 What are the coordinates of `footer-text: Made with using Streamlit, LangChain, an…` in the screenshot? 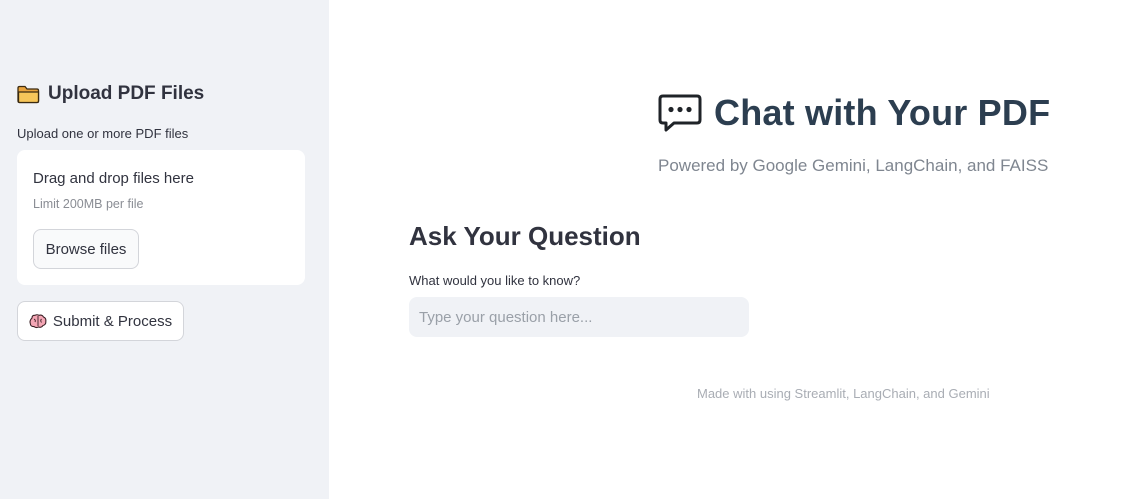 It's located at (843, 393).